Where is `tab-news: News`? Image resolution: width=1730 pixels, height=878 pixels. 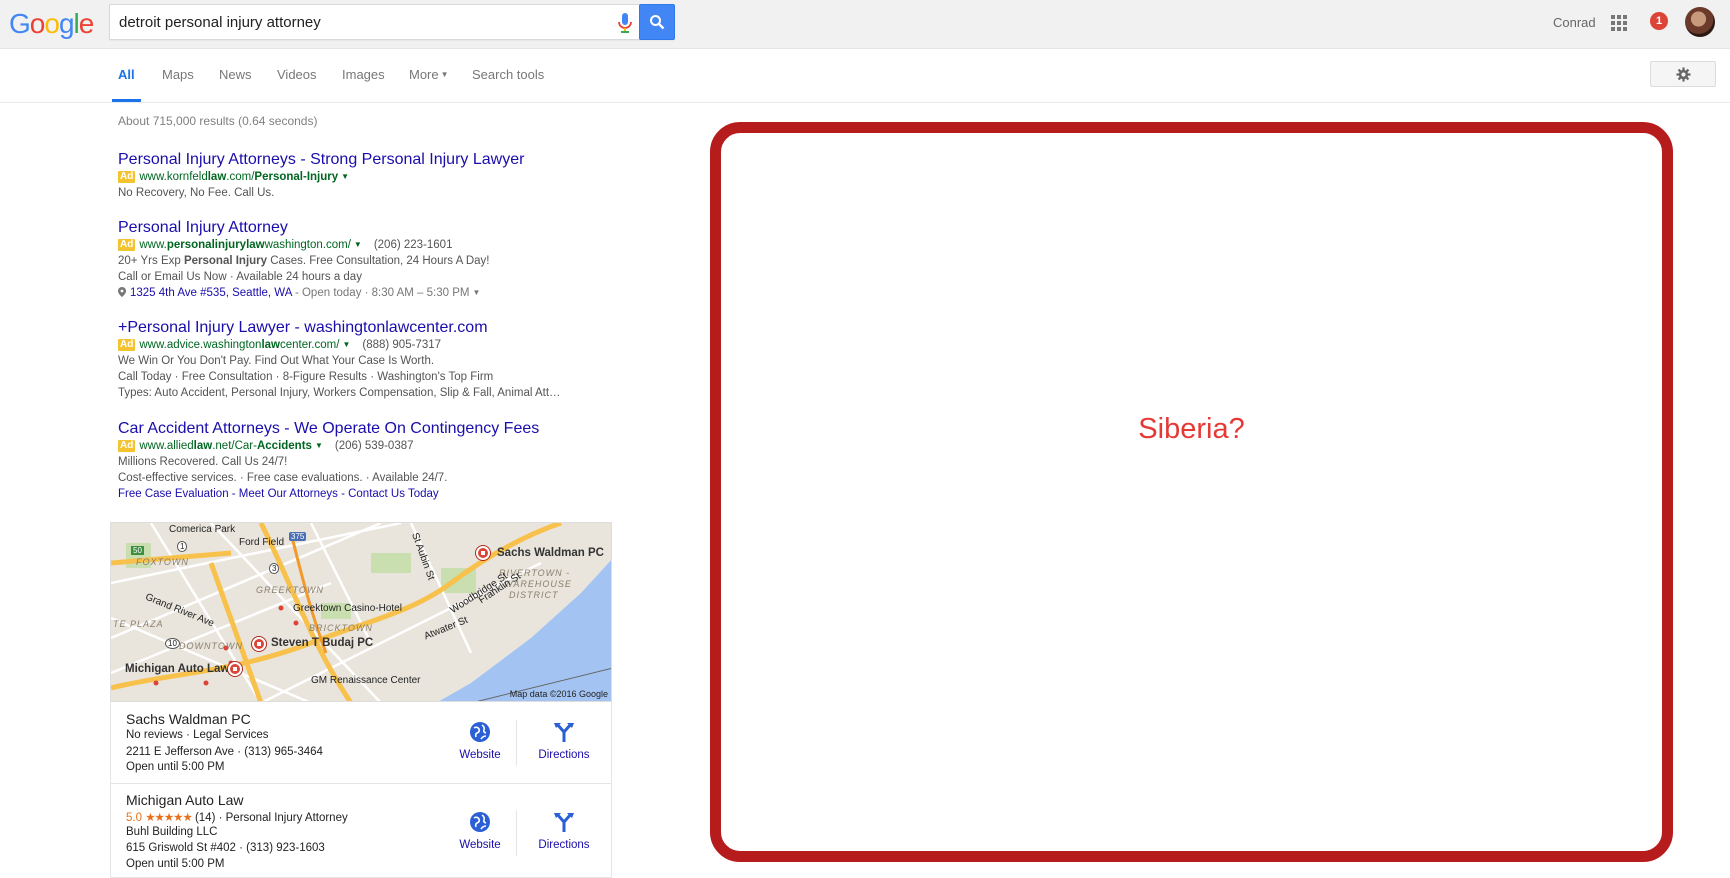 tab-news: News is located at coordinates (235, 74).